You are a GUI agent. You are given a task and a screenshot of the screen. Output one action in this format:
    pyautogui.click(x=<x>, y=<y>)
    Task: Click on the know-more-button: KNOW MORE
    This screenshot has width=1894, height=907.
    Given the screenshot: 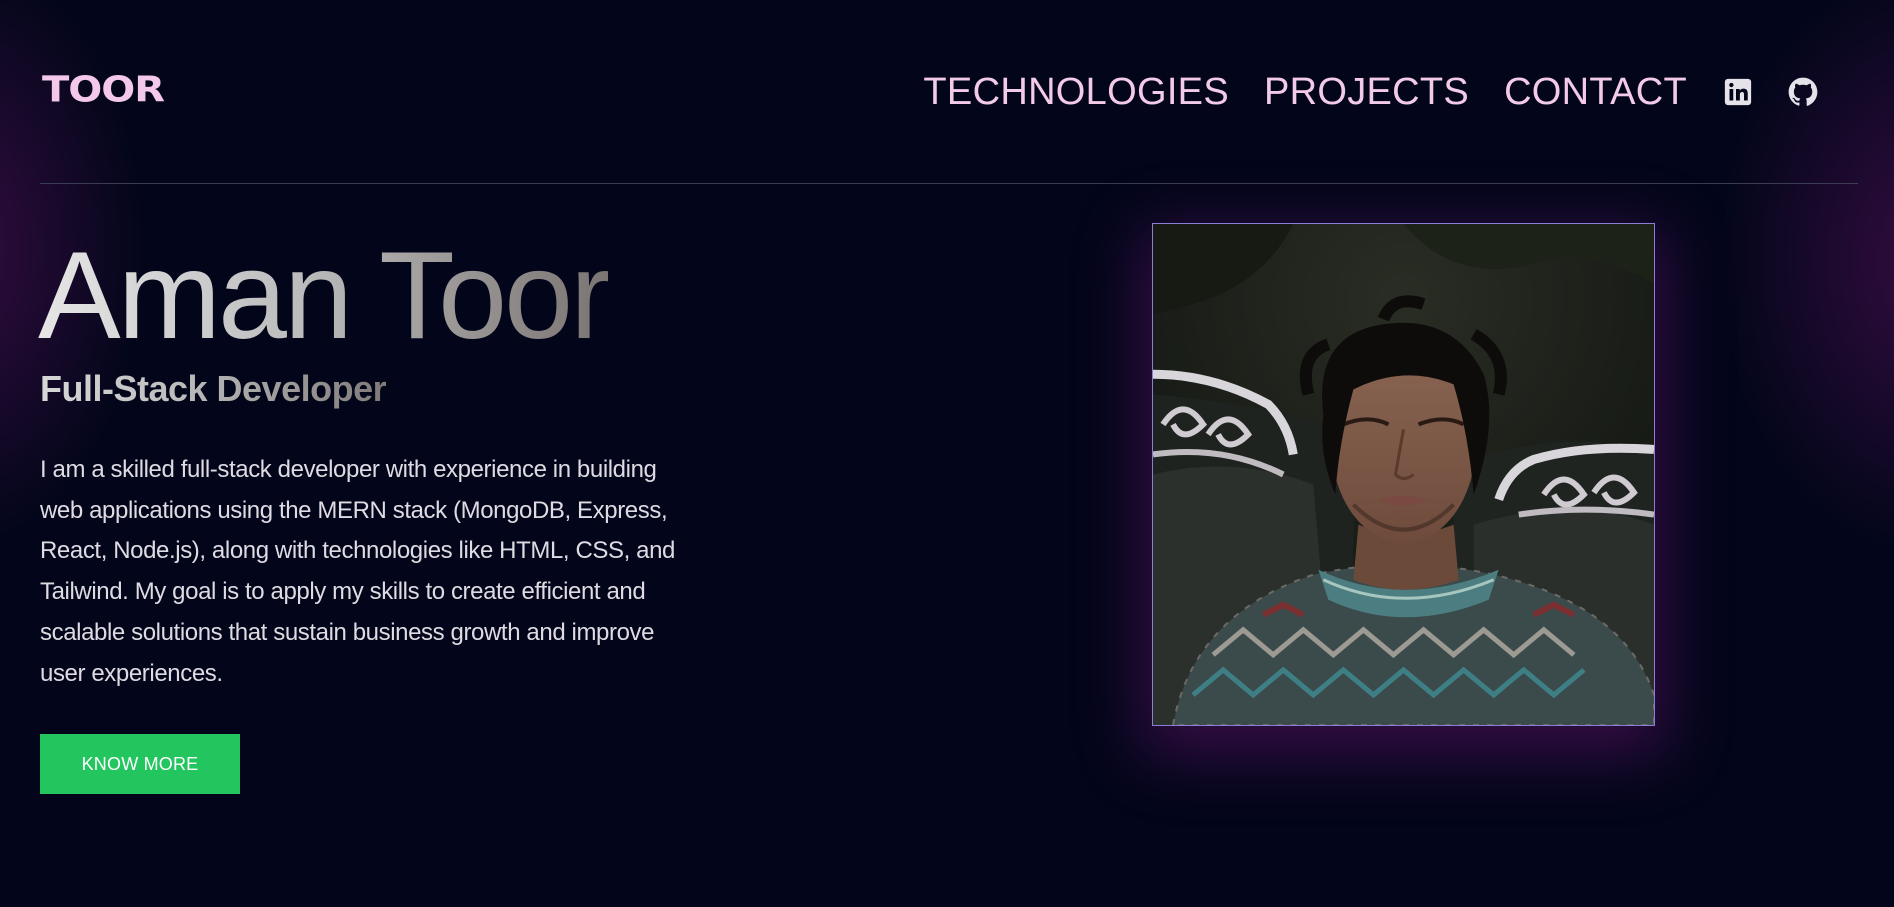 What is the action you would take?
    pyautogui.click(x=140, y=764)
    